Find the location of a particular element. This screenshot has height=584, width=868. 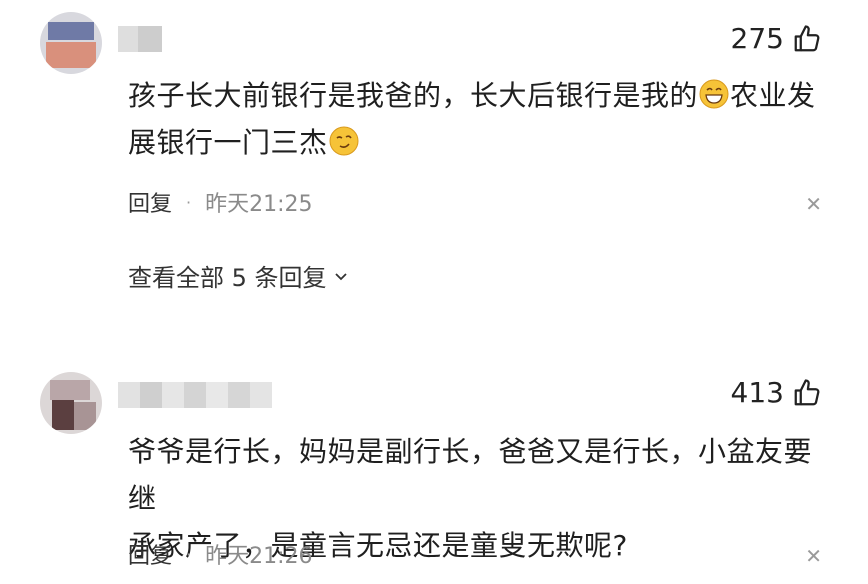

smirking-face-emoji is located at coordinates (344, 141).